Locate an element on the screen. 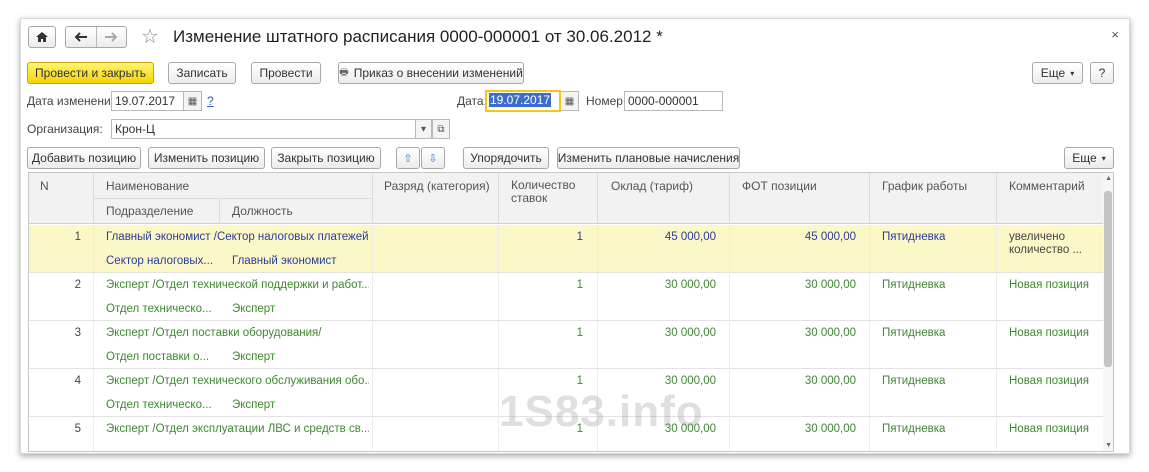 The width and height of the screenshot is (1149, 472). col-grade: Разряд (категория) is located at coordinates (437, 186).